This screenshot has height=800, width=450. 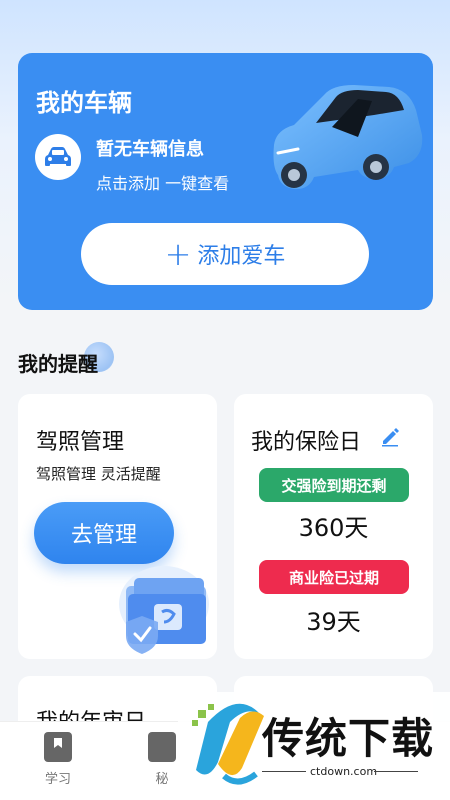 I want to click on reminders-title: 我的提醒, so click(x=58, y=364).